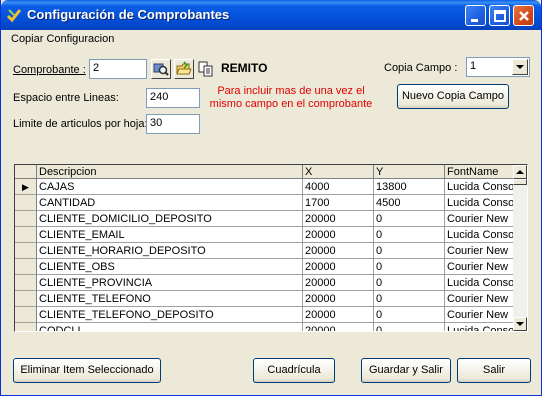 This screenshot has height=396, width=542. Describe the element at coordinates (473, 66) in the screenshot. I see `copia-campo-value: 1` at that location.